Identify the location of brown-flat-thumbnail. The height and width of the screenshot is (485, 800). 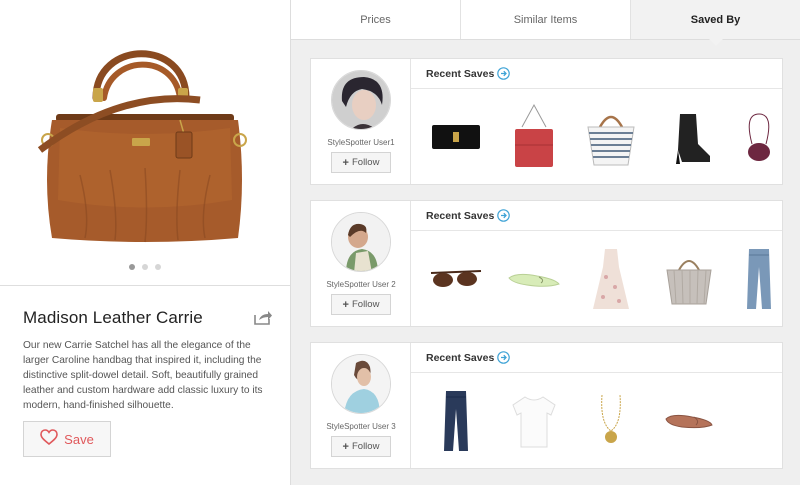
(689, 421).